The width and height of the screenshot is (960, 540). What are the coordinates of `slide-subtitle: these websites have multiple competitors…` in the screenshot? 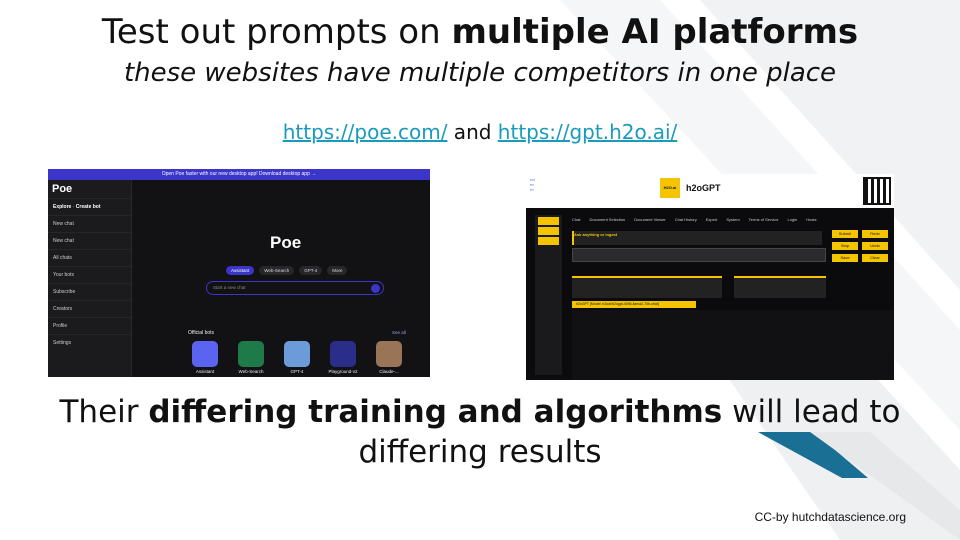 It's located at (480, 73).